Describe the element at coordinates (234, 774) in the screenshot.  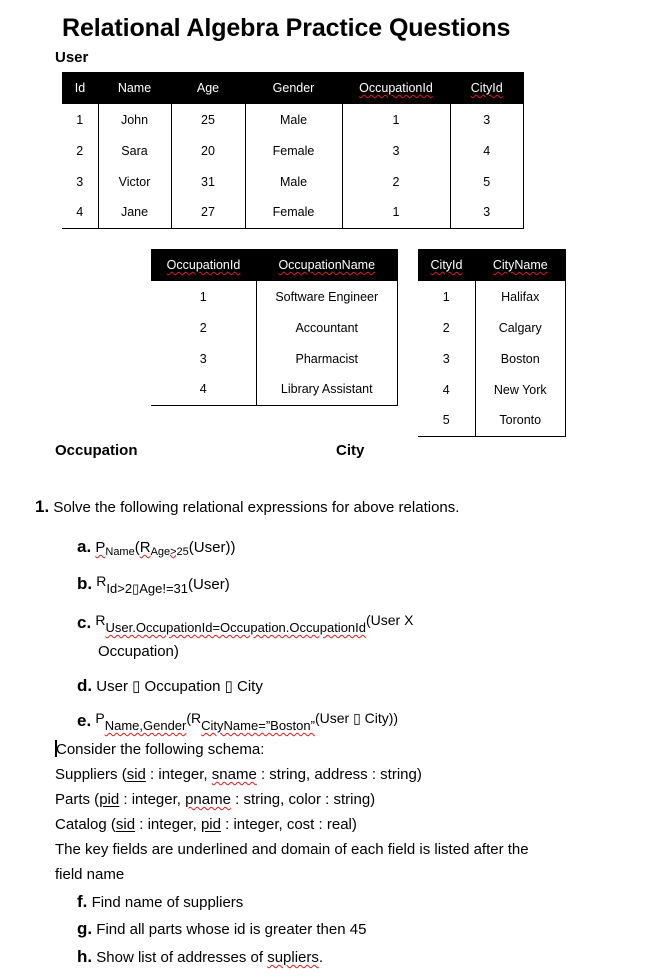
I see `field-name: sname` at that location.